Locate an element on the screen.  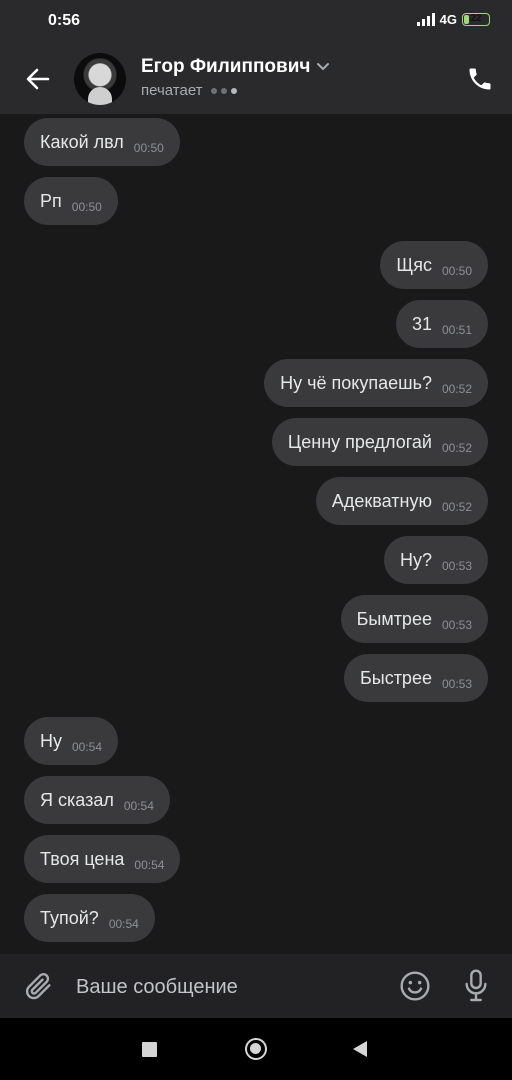
battery-icon: 22 is located at coordinates (476, 19).